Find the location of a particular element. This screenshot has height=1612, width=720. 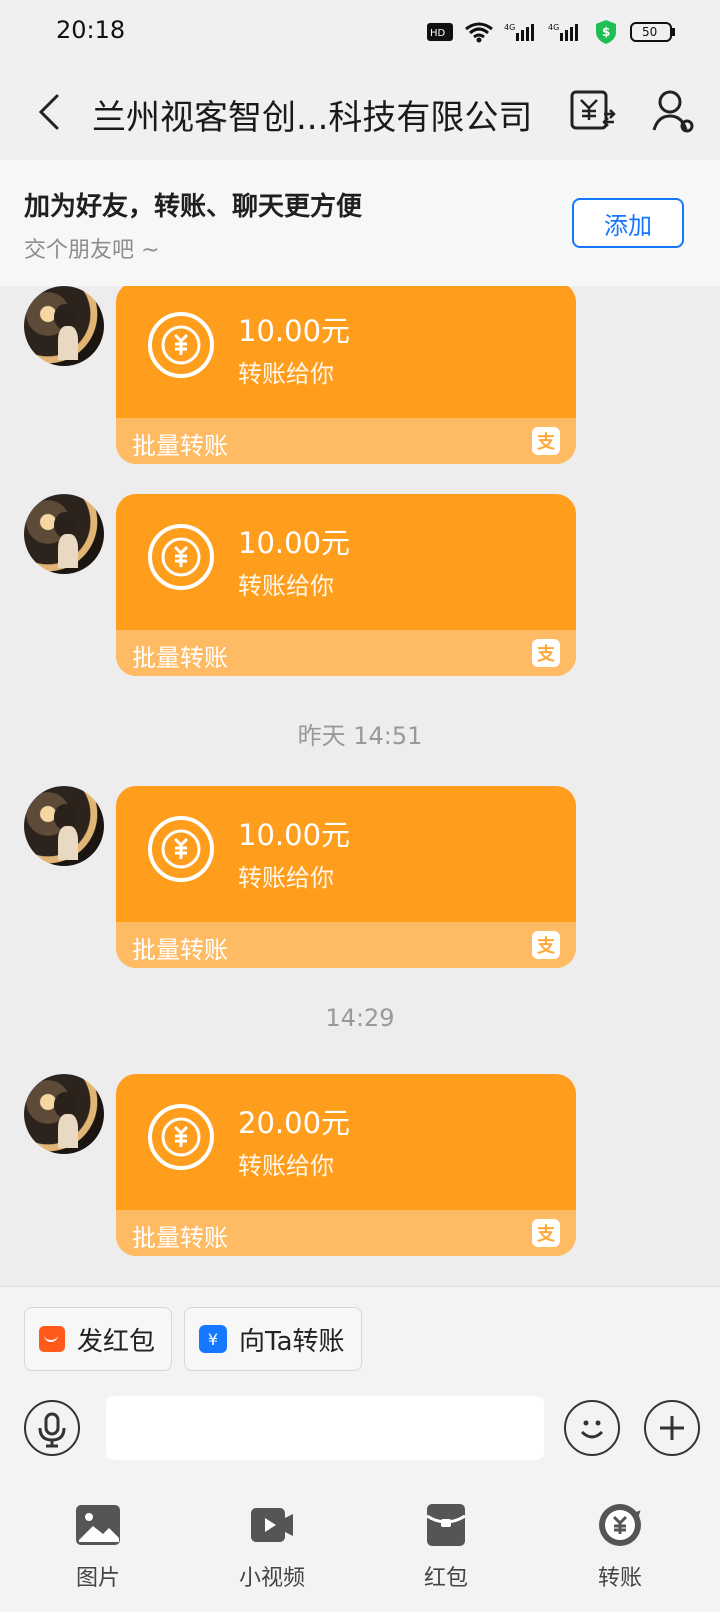

status-time: 20:18 is located at coordinates (91, 30).